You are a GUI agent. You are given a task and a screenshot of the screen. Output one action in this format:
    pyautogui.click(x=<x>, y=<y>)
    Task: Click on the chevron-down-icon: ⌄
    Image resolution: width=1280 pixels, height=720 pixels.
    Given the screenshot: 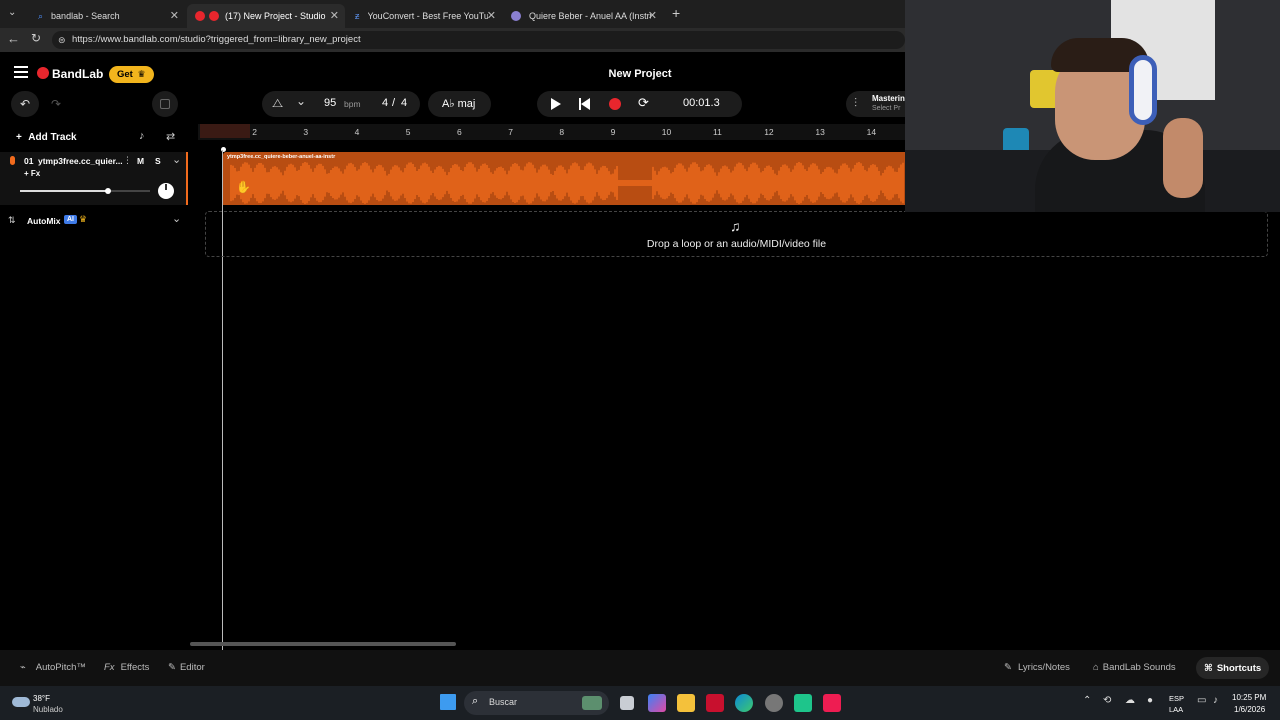 What is the action you would take?
    pyautogui.click(x=301, y=101)
    